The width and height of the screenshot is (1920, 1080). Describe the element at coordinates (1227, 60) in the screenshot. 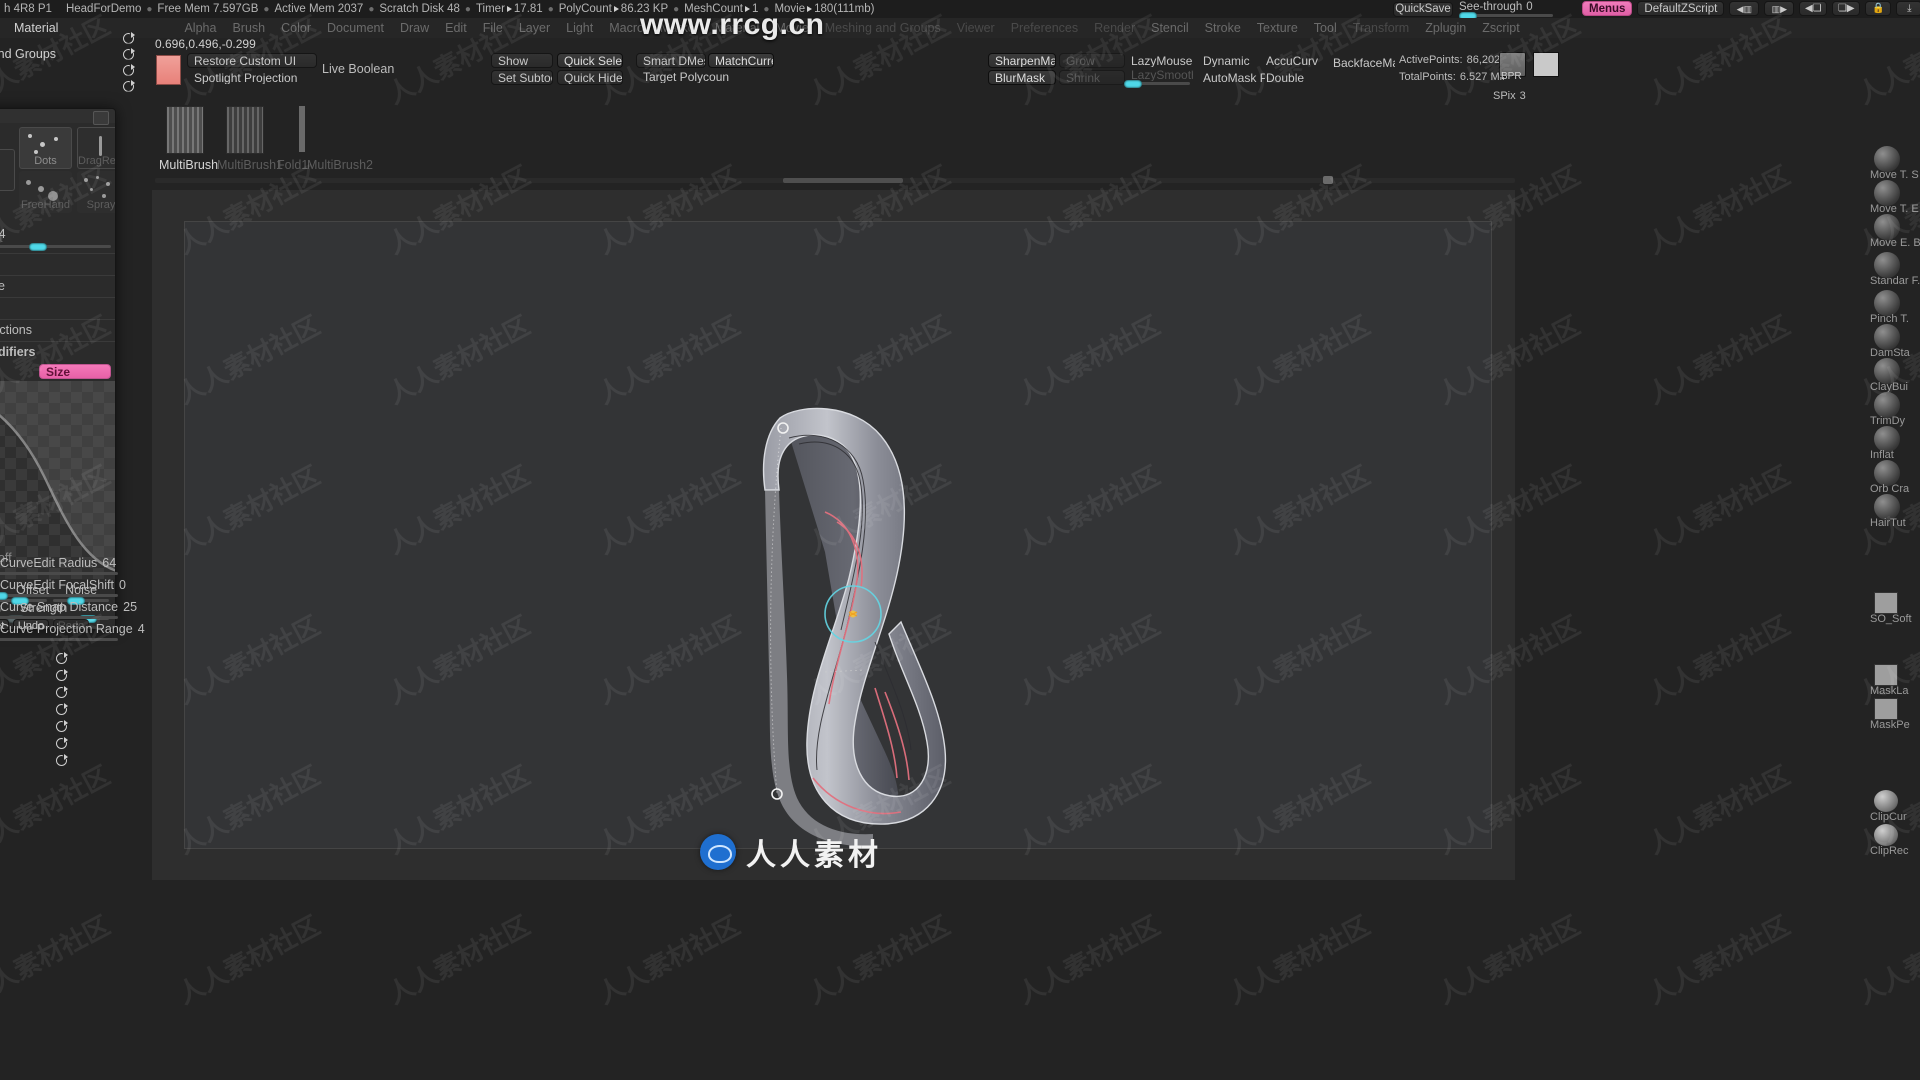

I see `dynamic-button: Dynamic` at that location.